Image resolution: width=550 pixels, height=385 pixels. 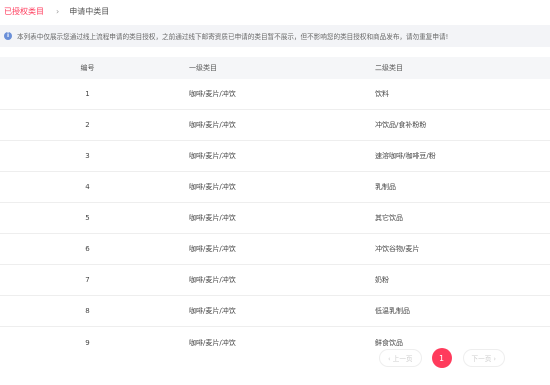 What do you see at coordinates (275, 94) in the screenshot?
I see `table-row: 1 咖啡/麦片/冲饮 饮料` at bounding box center [275, 94].